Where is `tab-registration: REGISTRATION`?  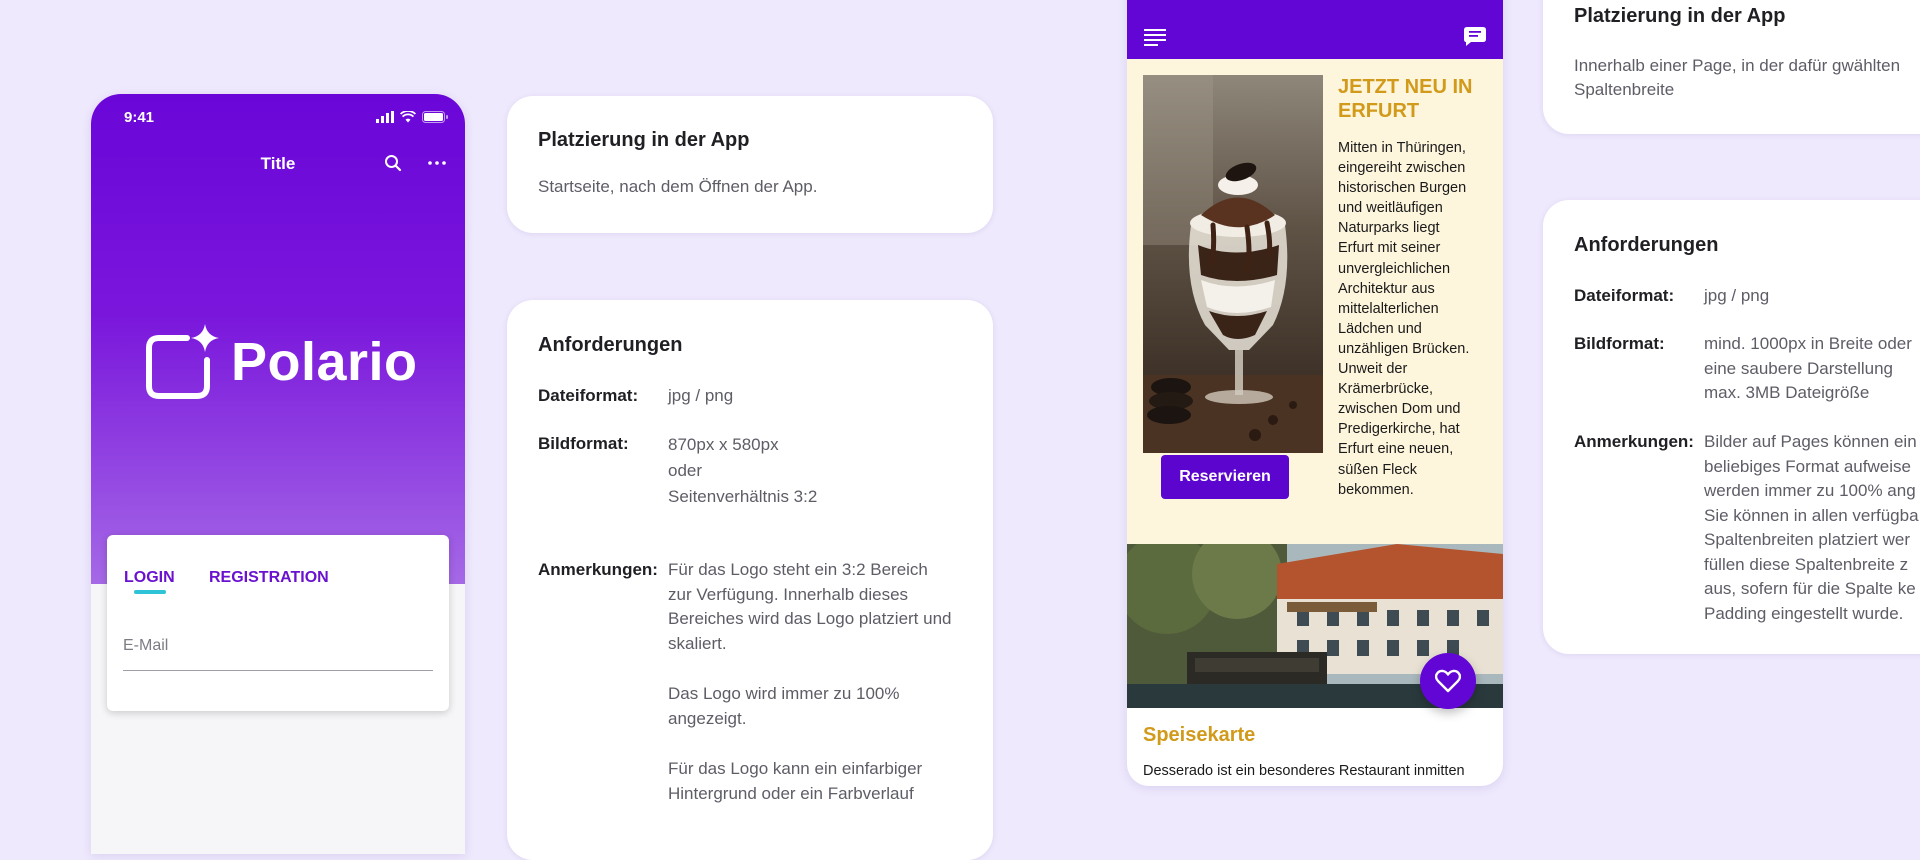
tab-registration: REGISTRATION is located at coordinates (269, 578).